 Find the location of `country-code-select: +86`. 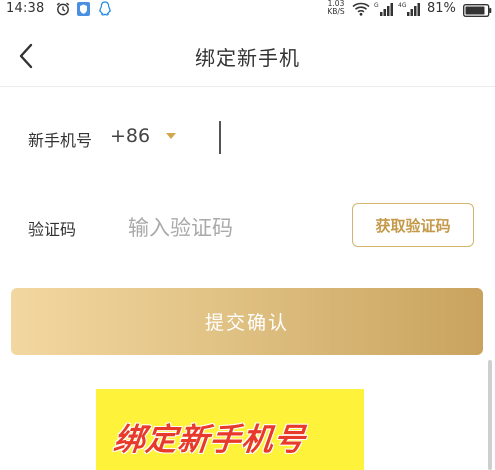

country-code-select: +86 is located at coordinates (130, 136).